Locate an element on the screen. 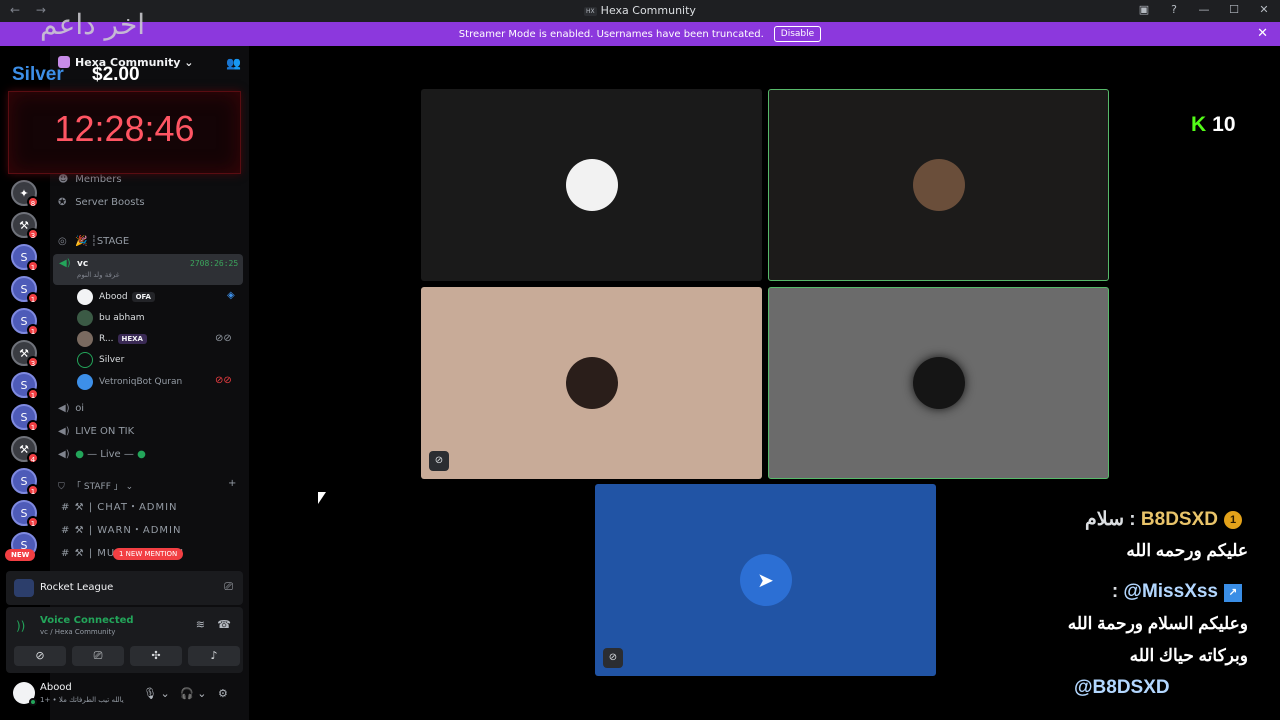  help-icon: ? is located at coordinates (1174, 9).